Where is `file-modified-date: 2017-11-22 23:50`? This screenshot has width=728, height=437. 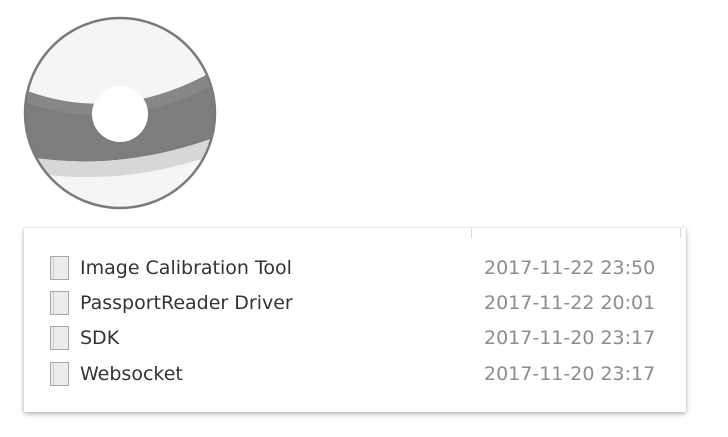
file-modified-date: 2017-11-22 23:50 is located at coordinates (570, 268).